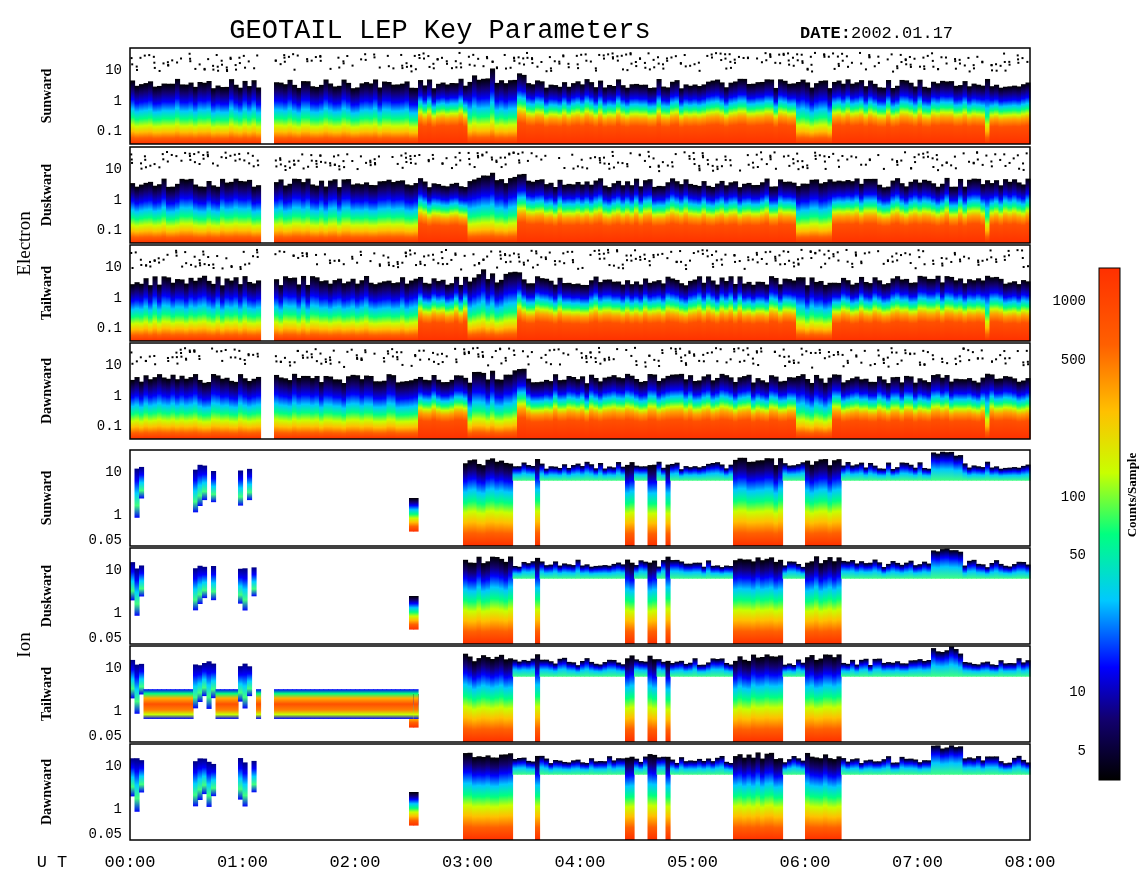 Image resolution: width=1142 pixels, height=880 pixels. Describe the element at coordinates (1069, 301) in the screenshot. I see `color-scale-tick-label: 1000` at that location.